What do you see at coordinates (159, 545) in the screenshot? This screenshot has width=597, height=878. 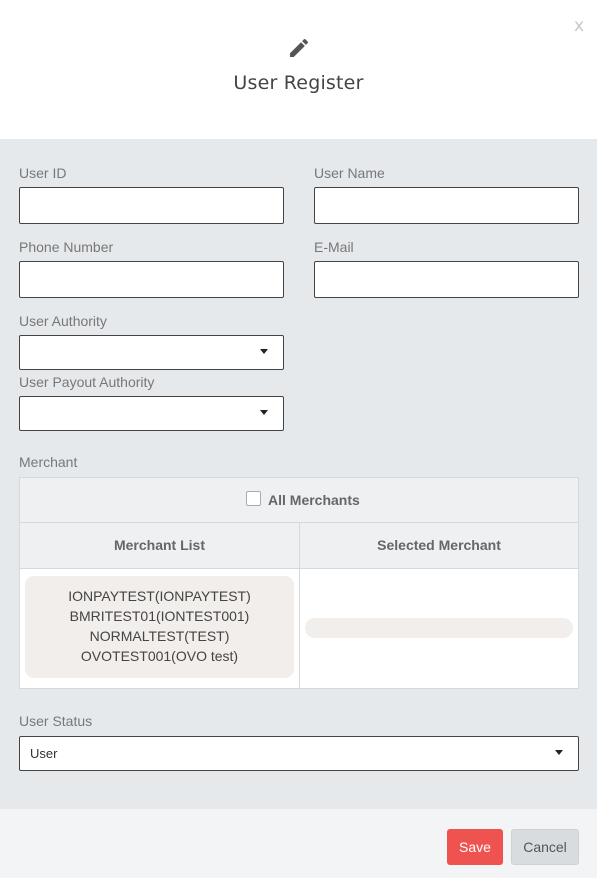 I see `merchant-list-header: Merchant List` at bounding box center [159, 545].